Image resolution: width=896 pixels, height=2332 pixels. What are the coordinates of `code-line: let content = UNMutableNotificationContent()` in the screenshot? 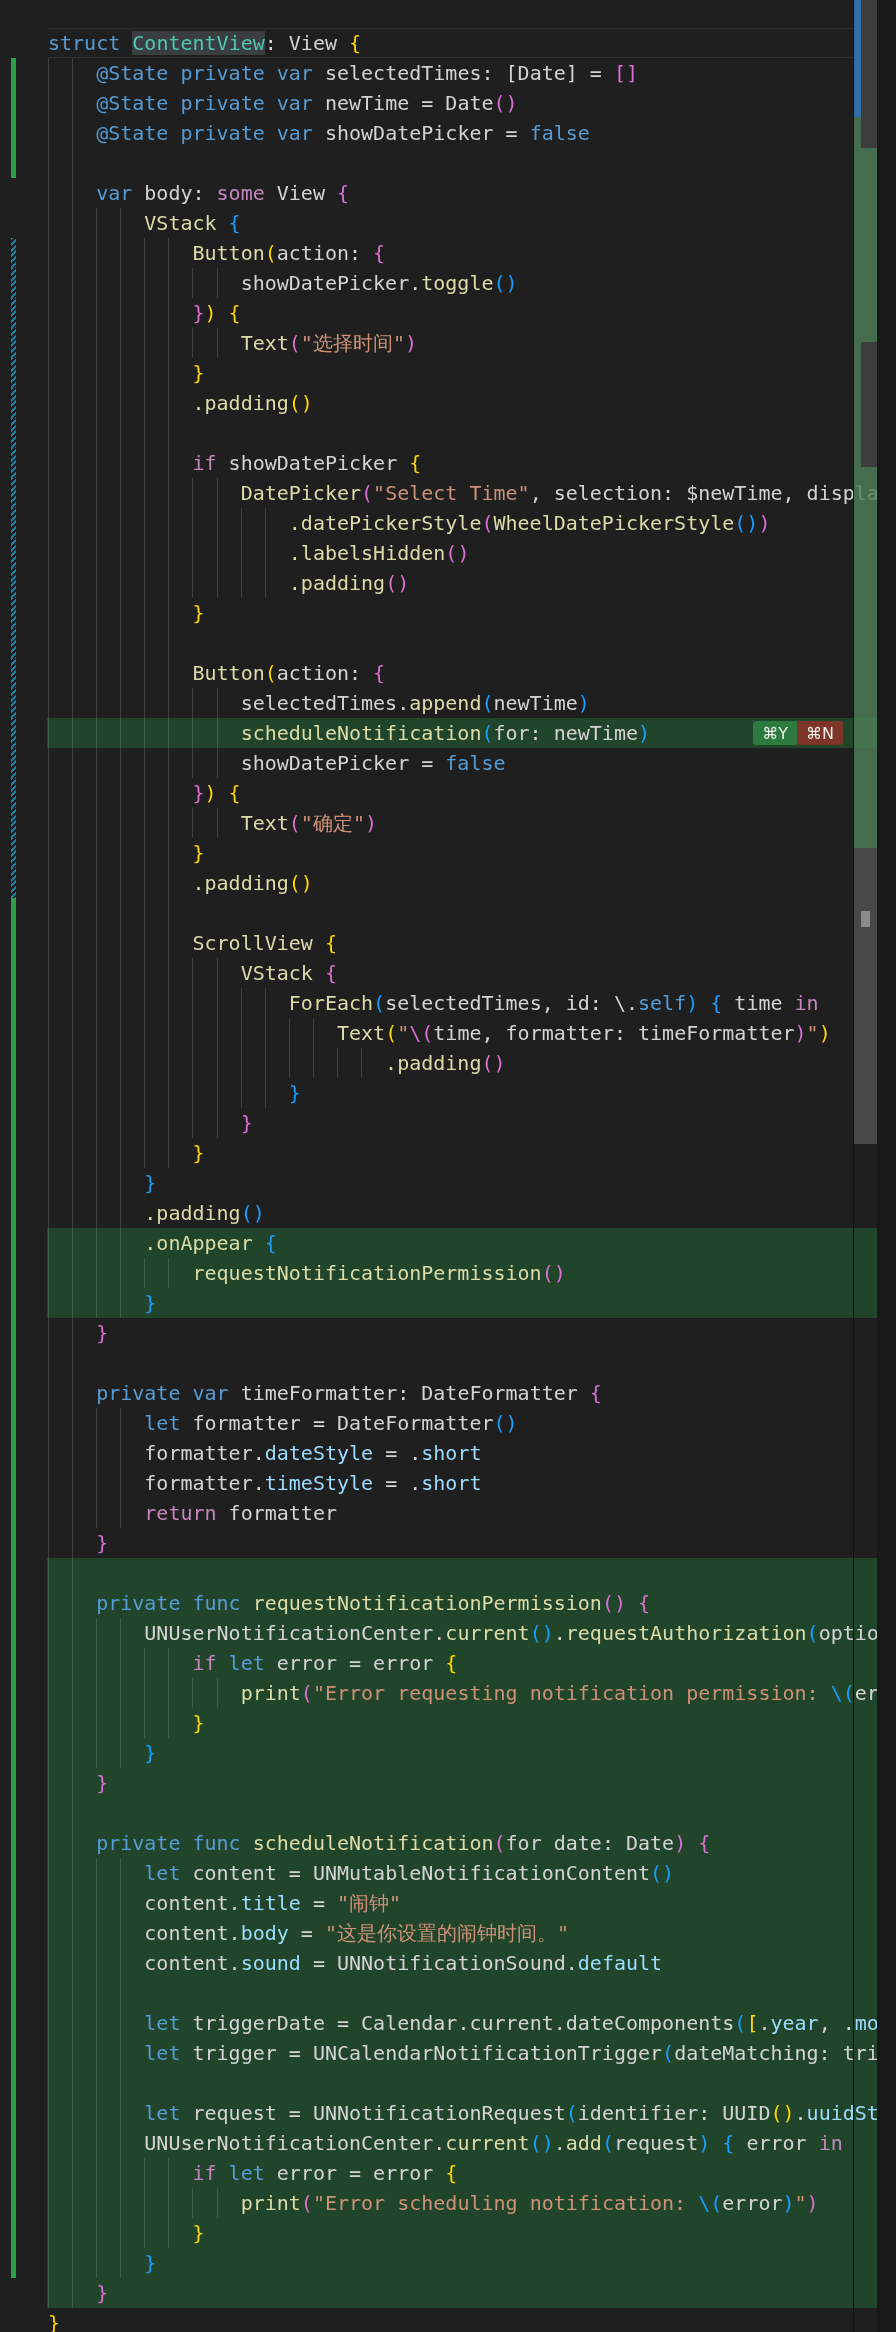 It's located at (409, 1873).